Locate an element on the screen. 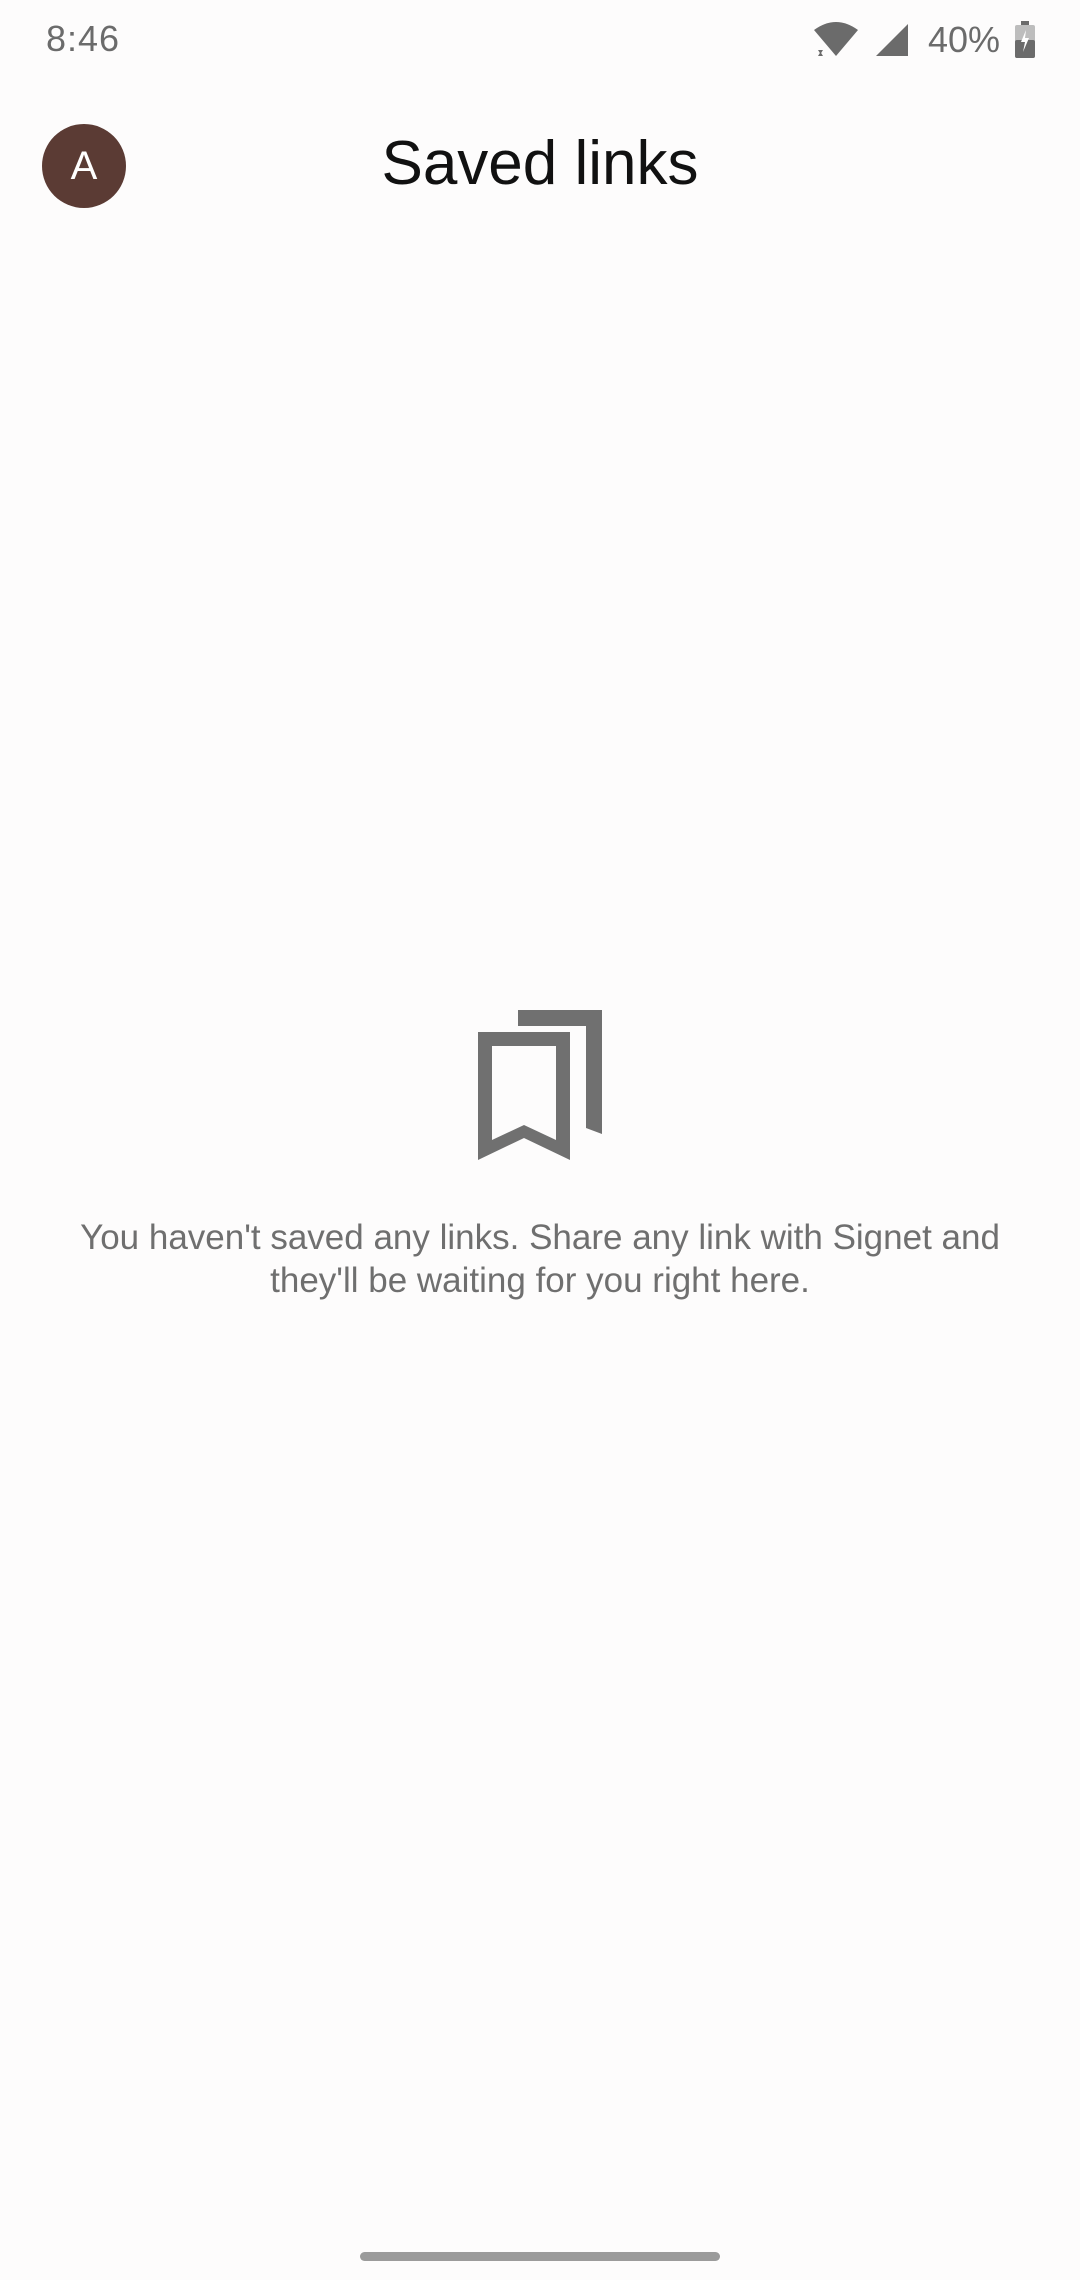 The height and width of the screenshot is (2280, 1080). status-bar: 8:46 40% is located at coordinates (540, 40).